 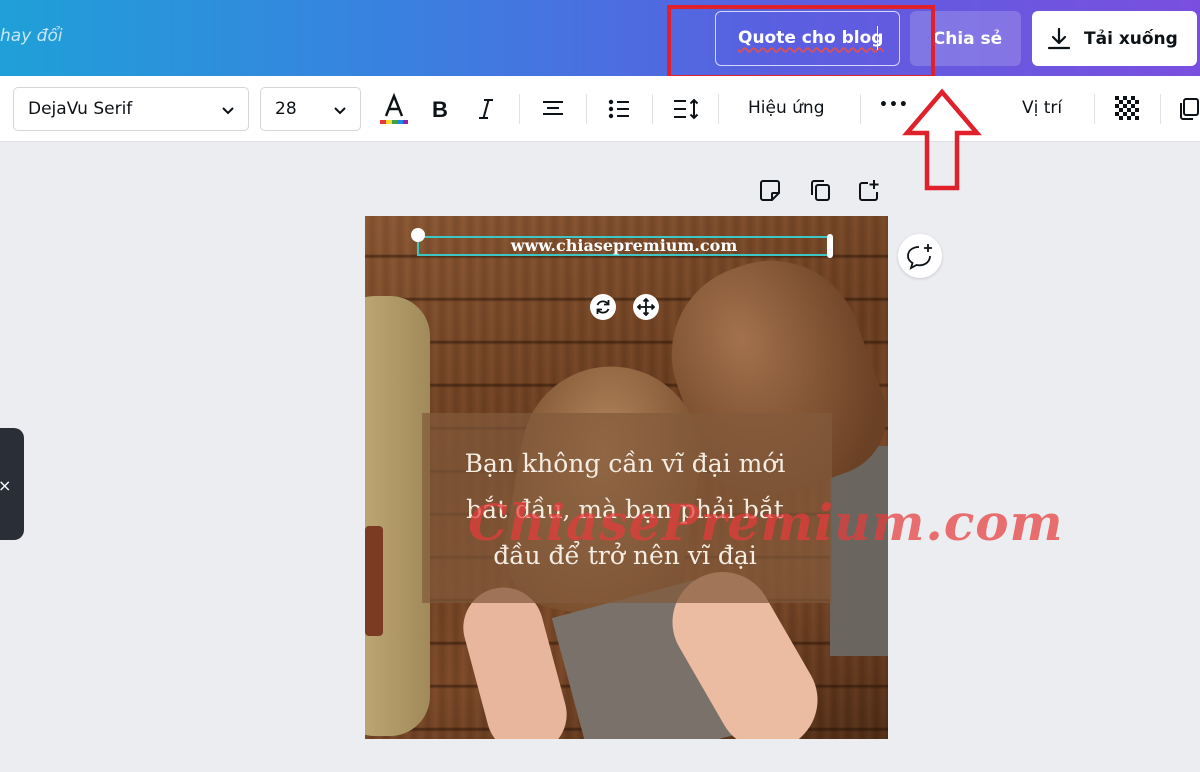 What do you see at coordinates (80, 109) in the screenshot?
I see `font-family-value: DejaVu Serif` at bounding box center [80, 109].